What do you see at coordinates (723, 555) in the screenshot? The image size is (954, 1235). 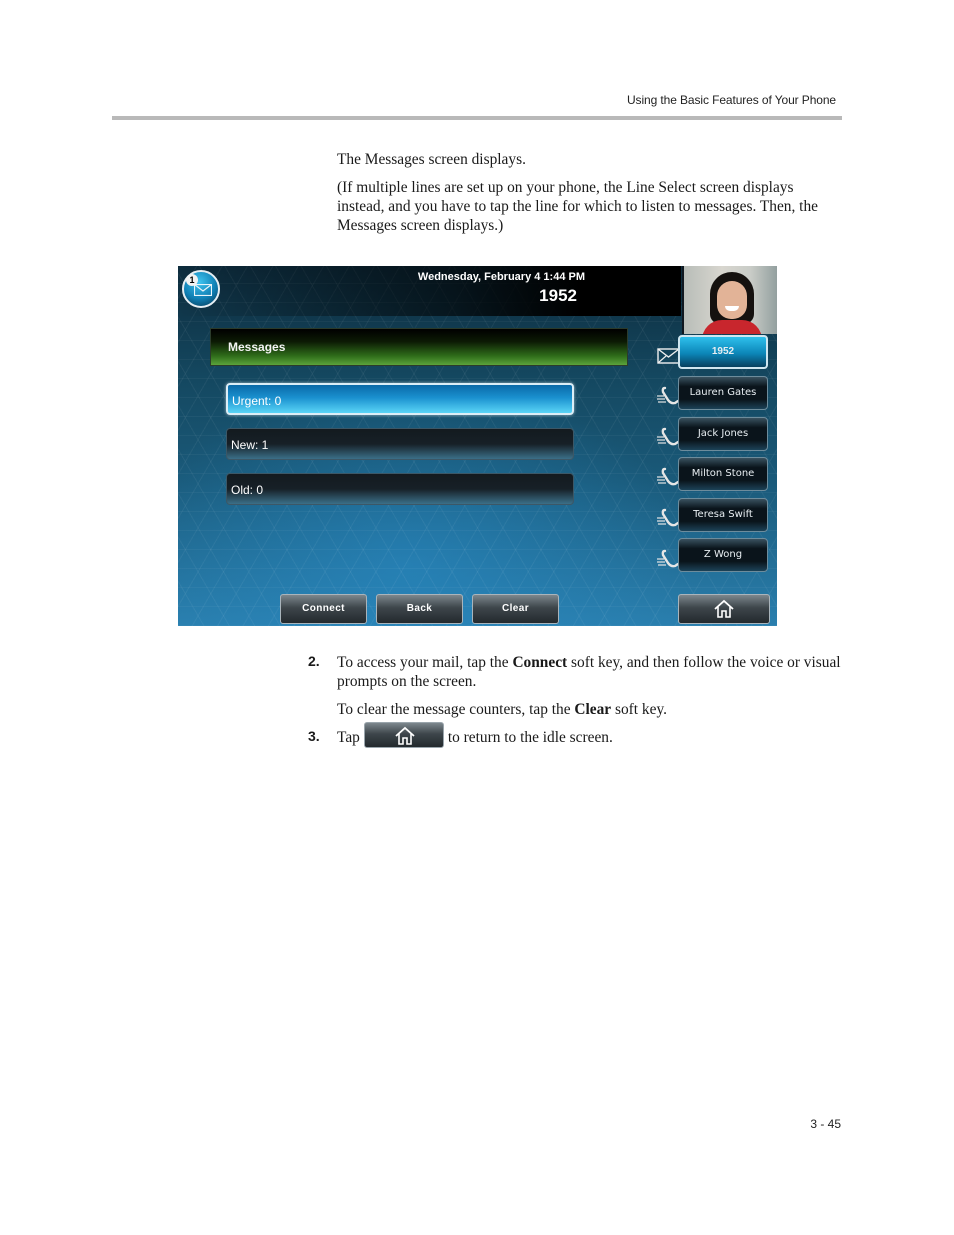 I see `line-key-z-wong: Z Wong` at bounding box center [723, 555].